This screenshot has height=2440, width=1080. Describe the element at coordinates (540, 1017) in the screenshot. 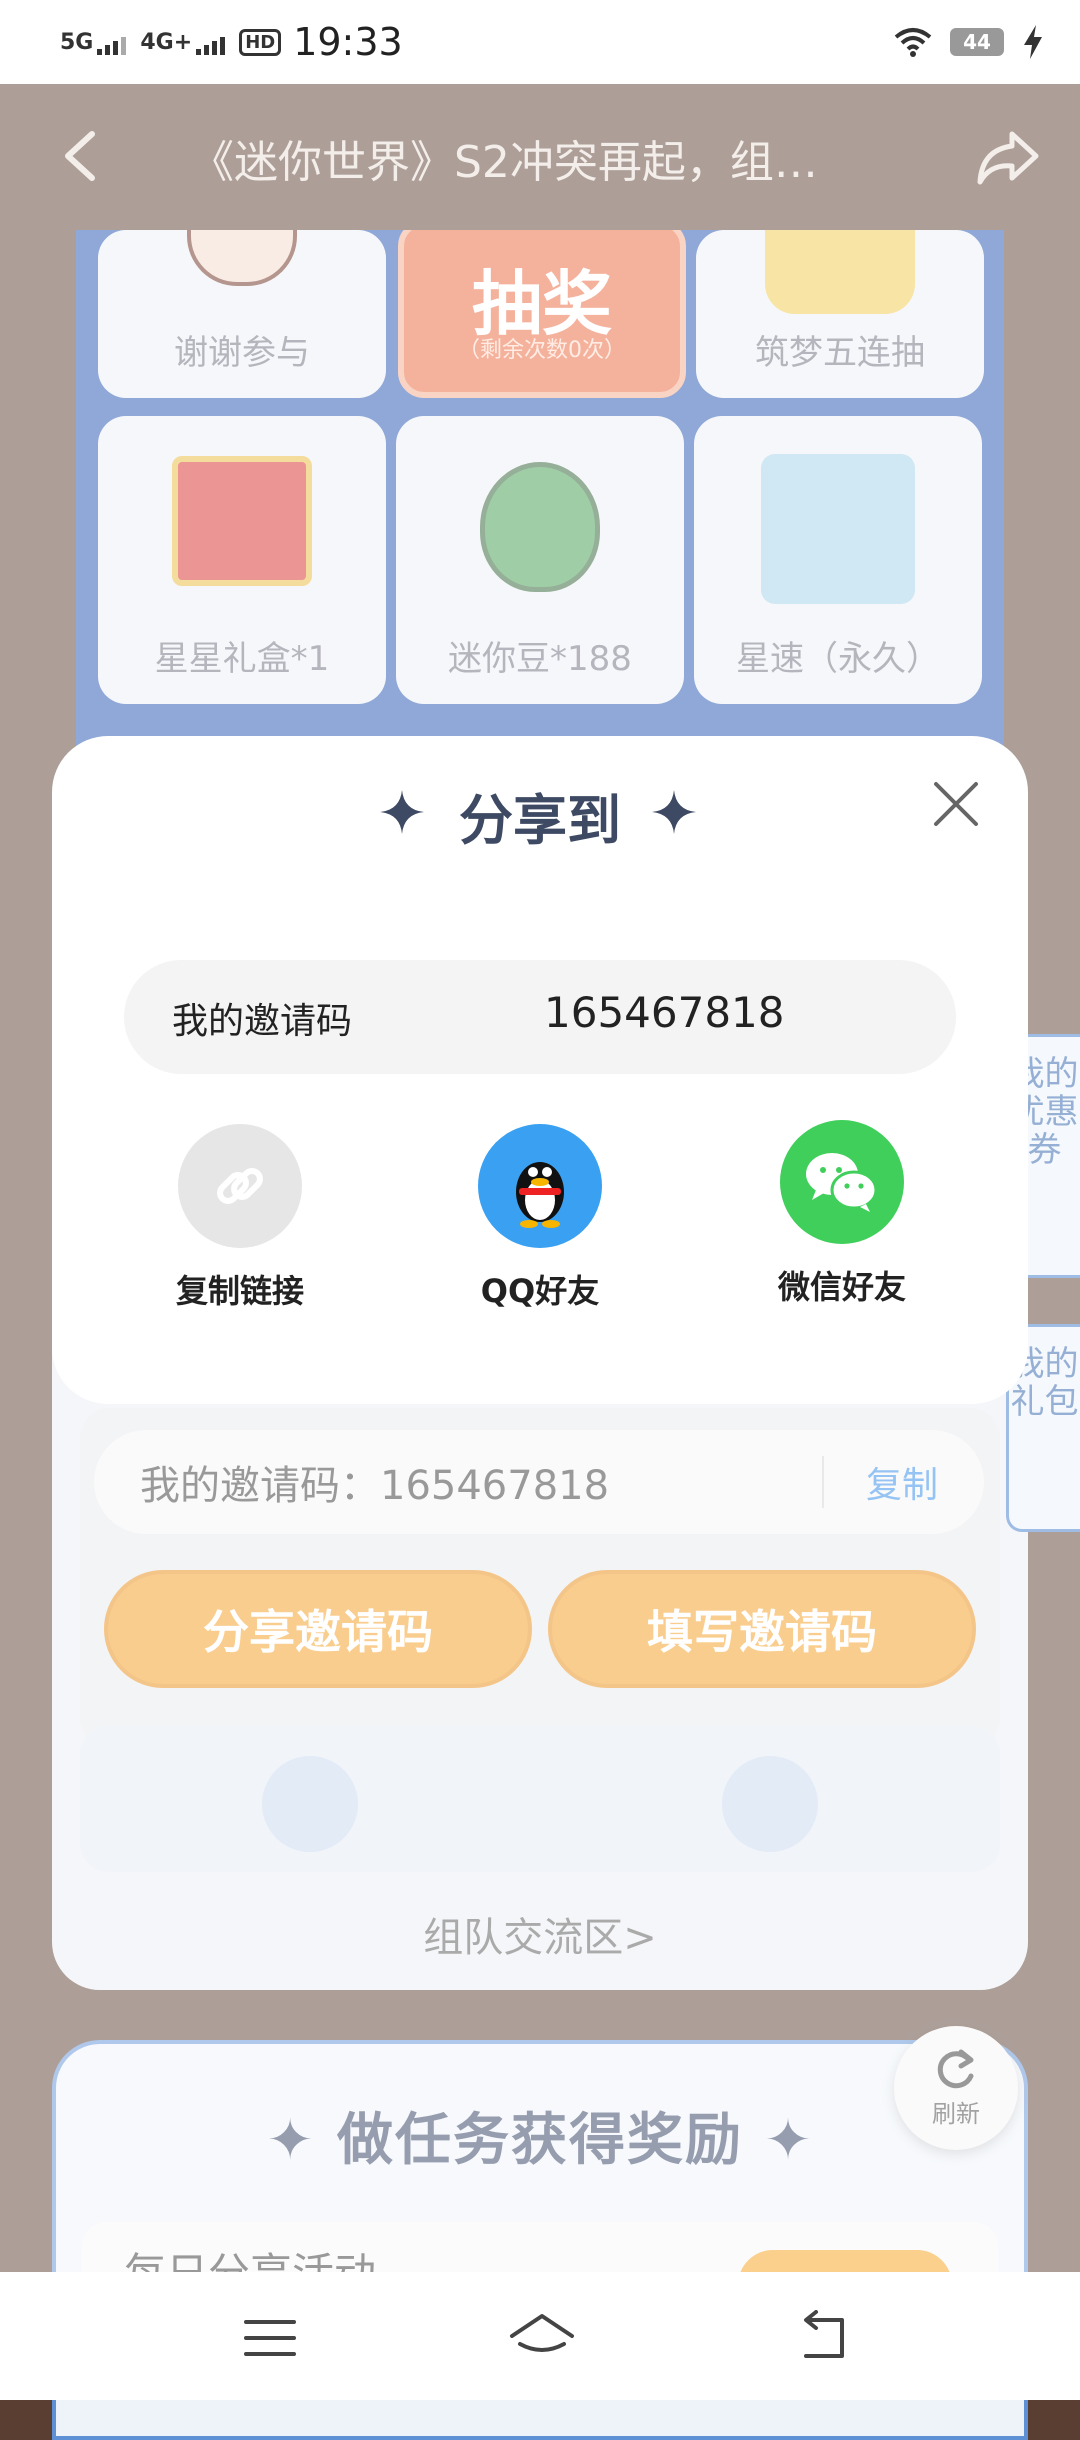

I see `modal-invite-code: 我的邀请码 165467818` at that location.